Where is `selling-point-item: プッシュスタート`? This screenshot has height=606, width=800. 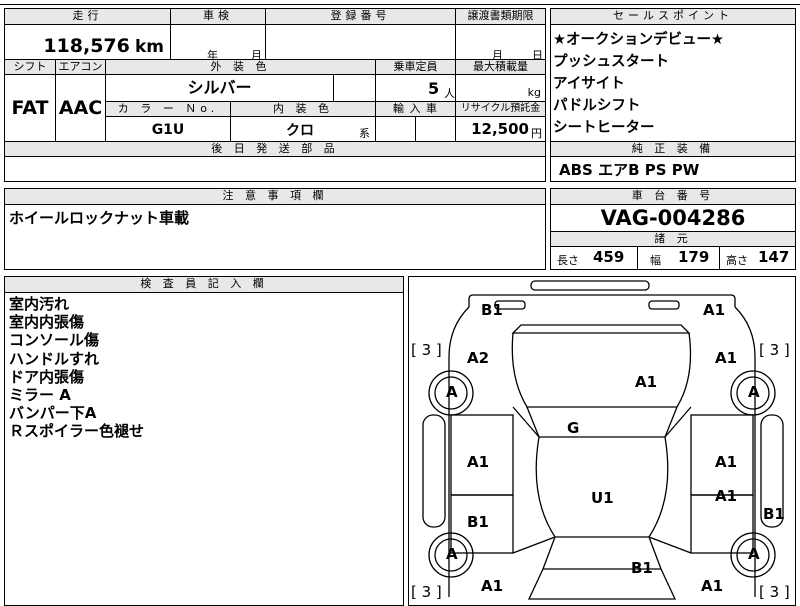 selling-point-item: プッシュスタート is located at coordinates (611, 62).